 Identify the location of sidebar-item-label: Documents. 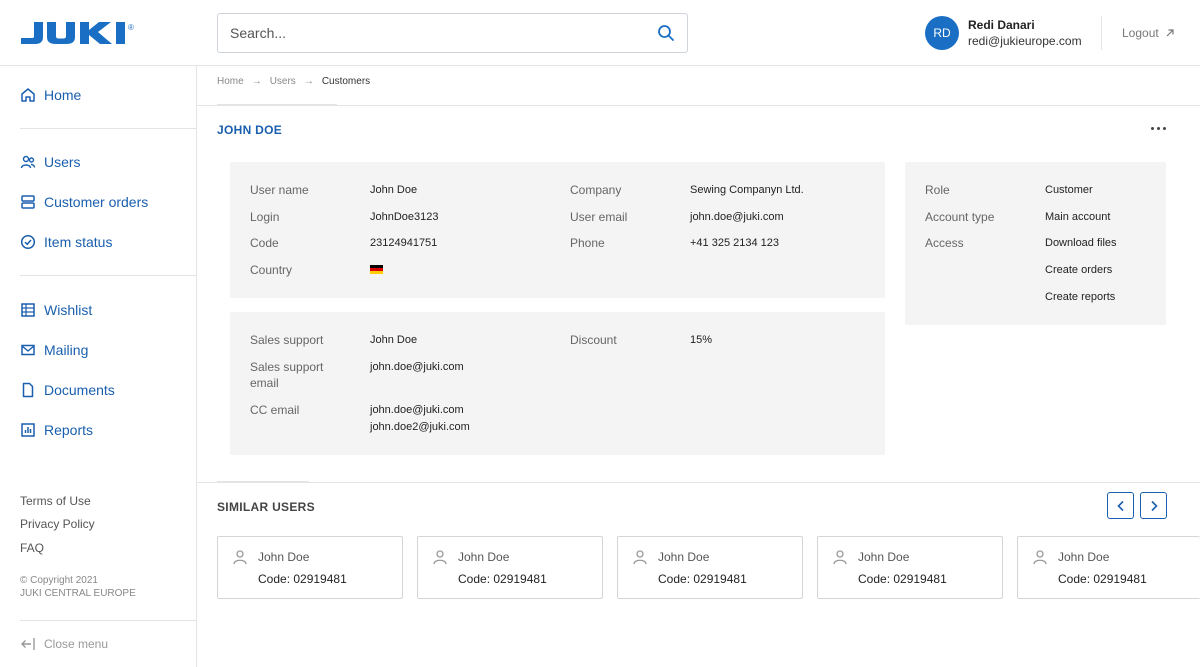
(79, 390).